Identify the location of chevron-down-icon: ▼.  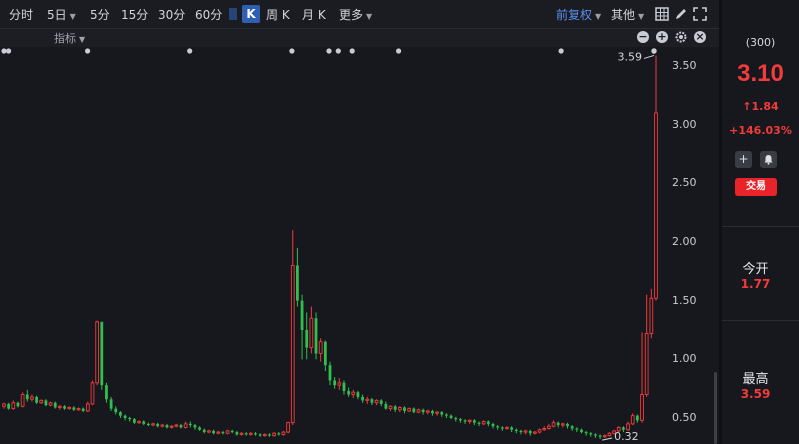
(598, 16).